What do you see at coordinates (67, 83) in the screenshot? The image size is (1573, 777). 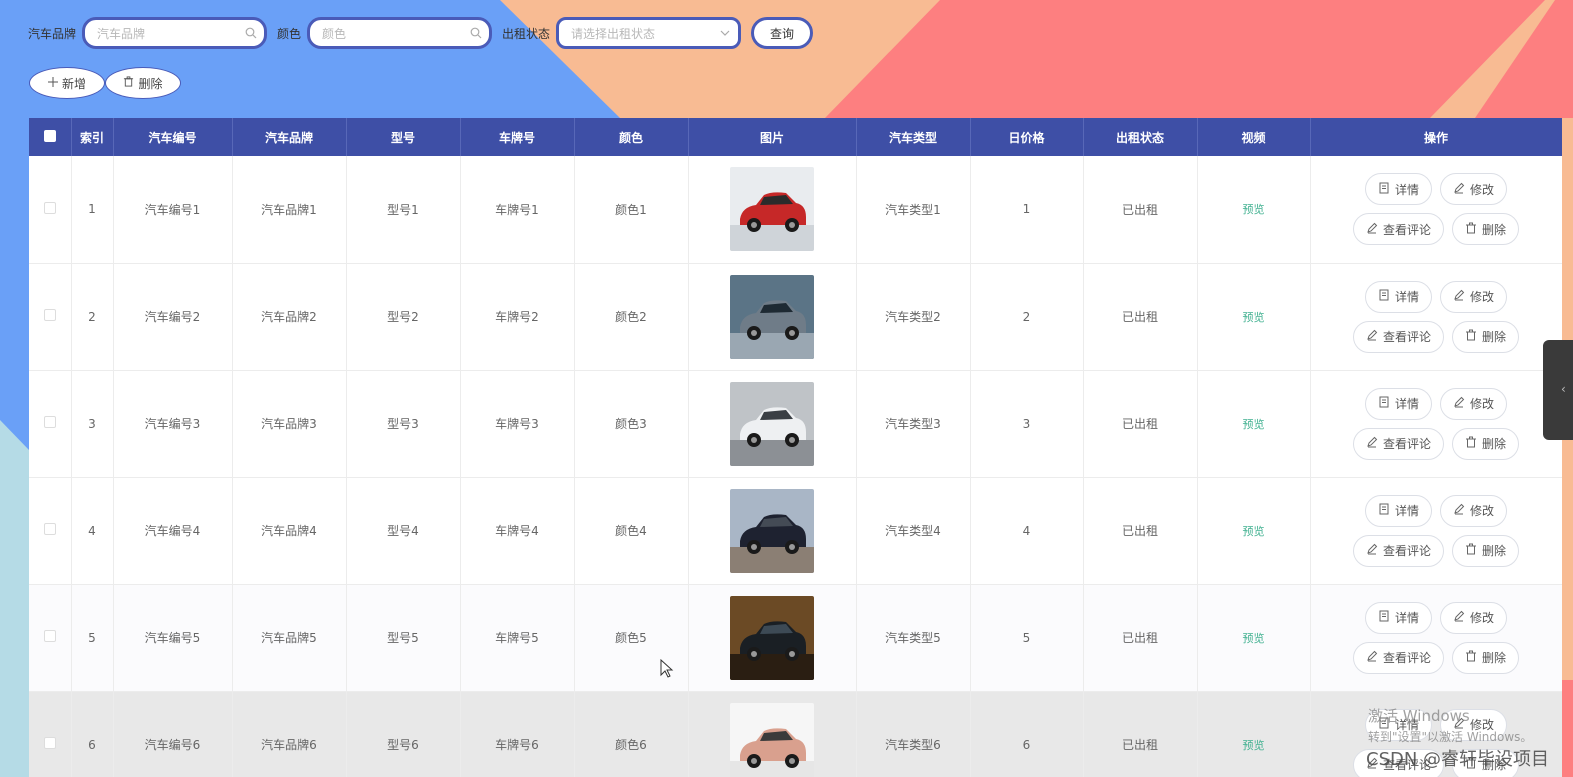 I see `add-button: 新增` at bounding box center [67, 83].